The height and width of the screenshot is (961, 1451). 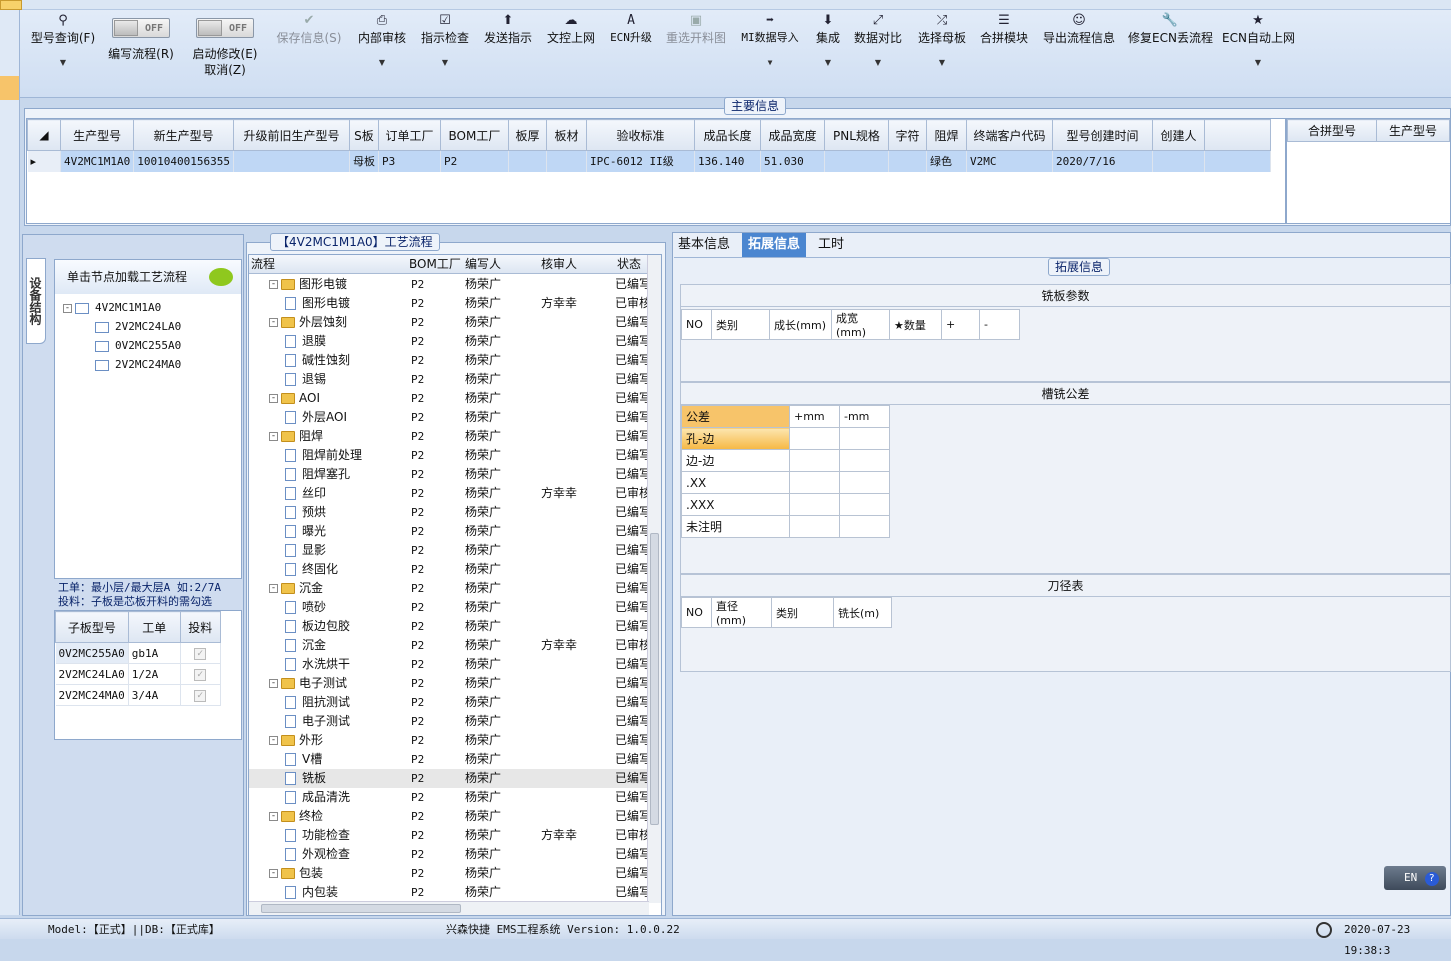 I want to click on flow-step-name: - 沉金, so click(x=336, y=588).